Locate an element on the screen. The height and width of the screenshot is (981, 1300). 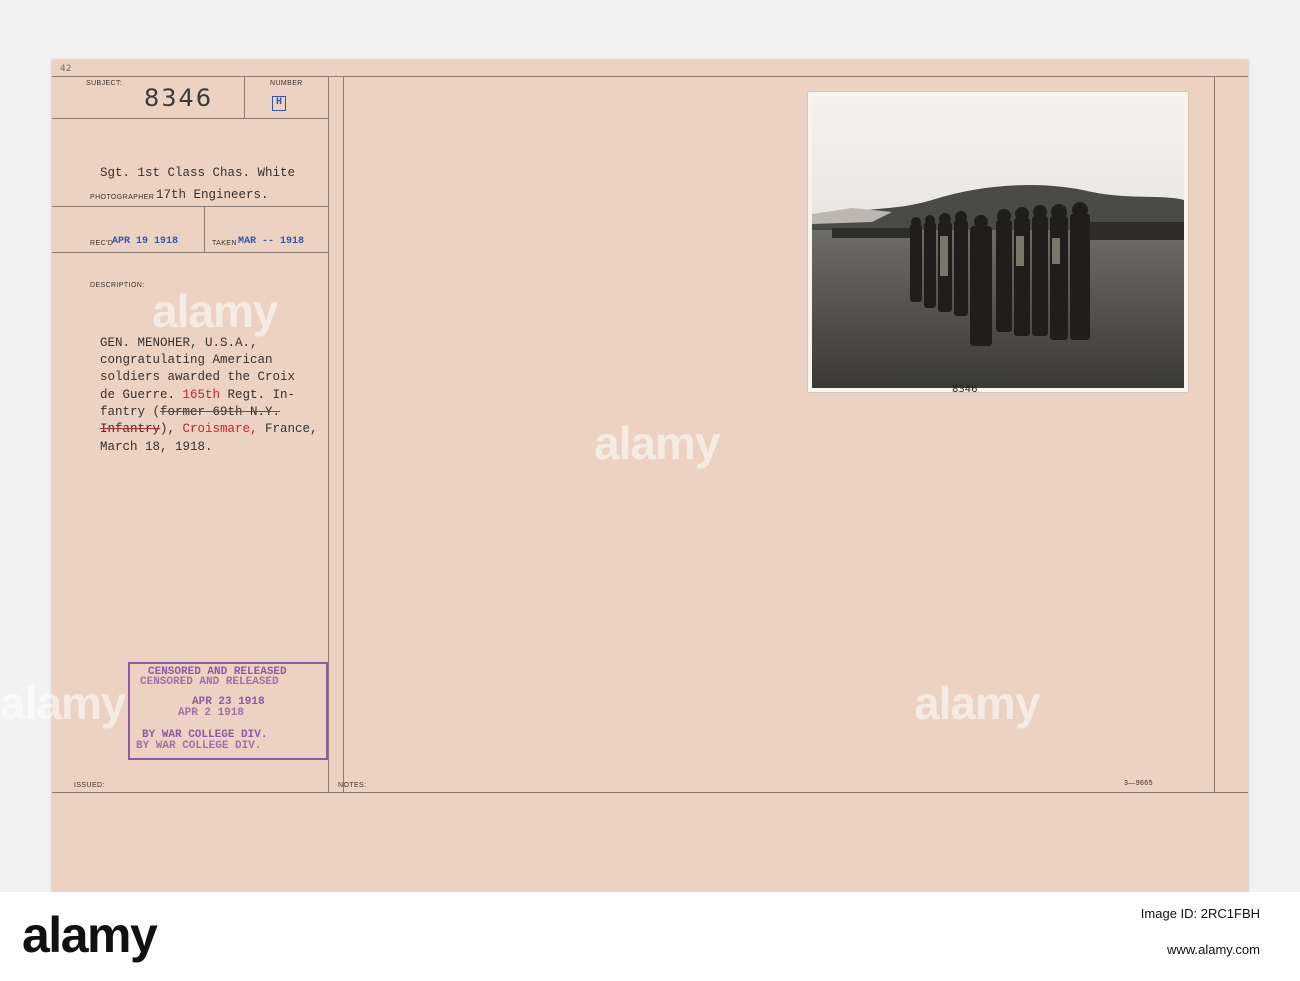
photographer-unit: 17th Engineers. is located at coordinates (212, 195).